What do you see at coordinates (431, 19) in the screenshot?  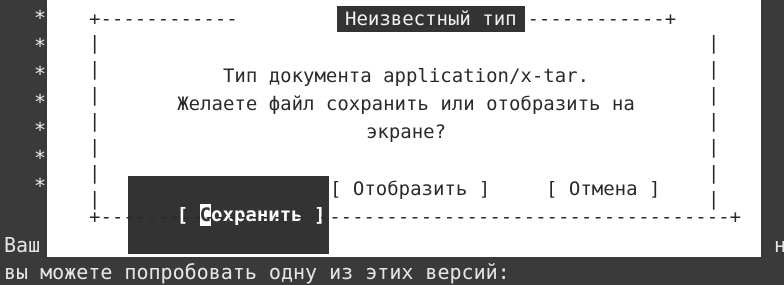 I see `dialog-title: Неизвестный тип` at bounding box center [431, 19].